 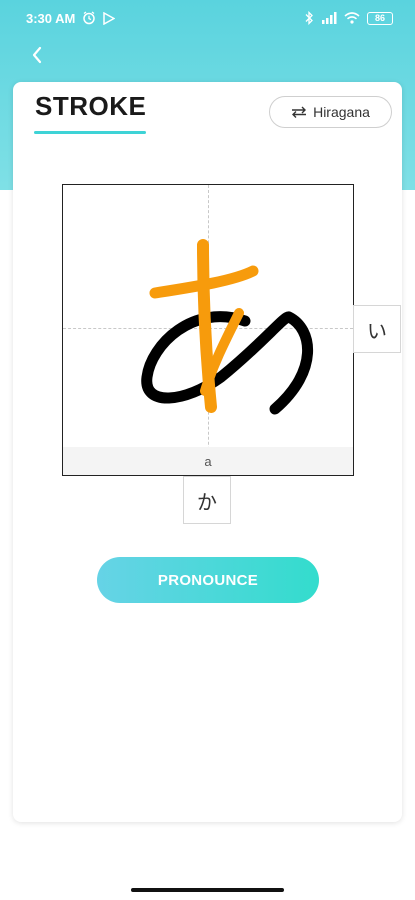 What do you see at coordinates (208, 461) in the screenshot?
I see `romaji-label: a` at bounding box center [208, 461].